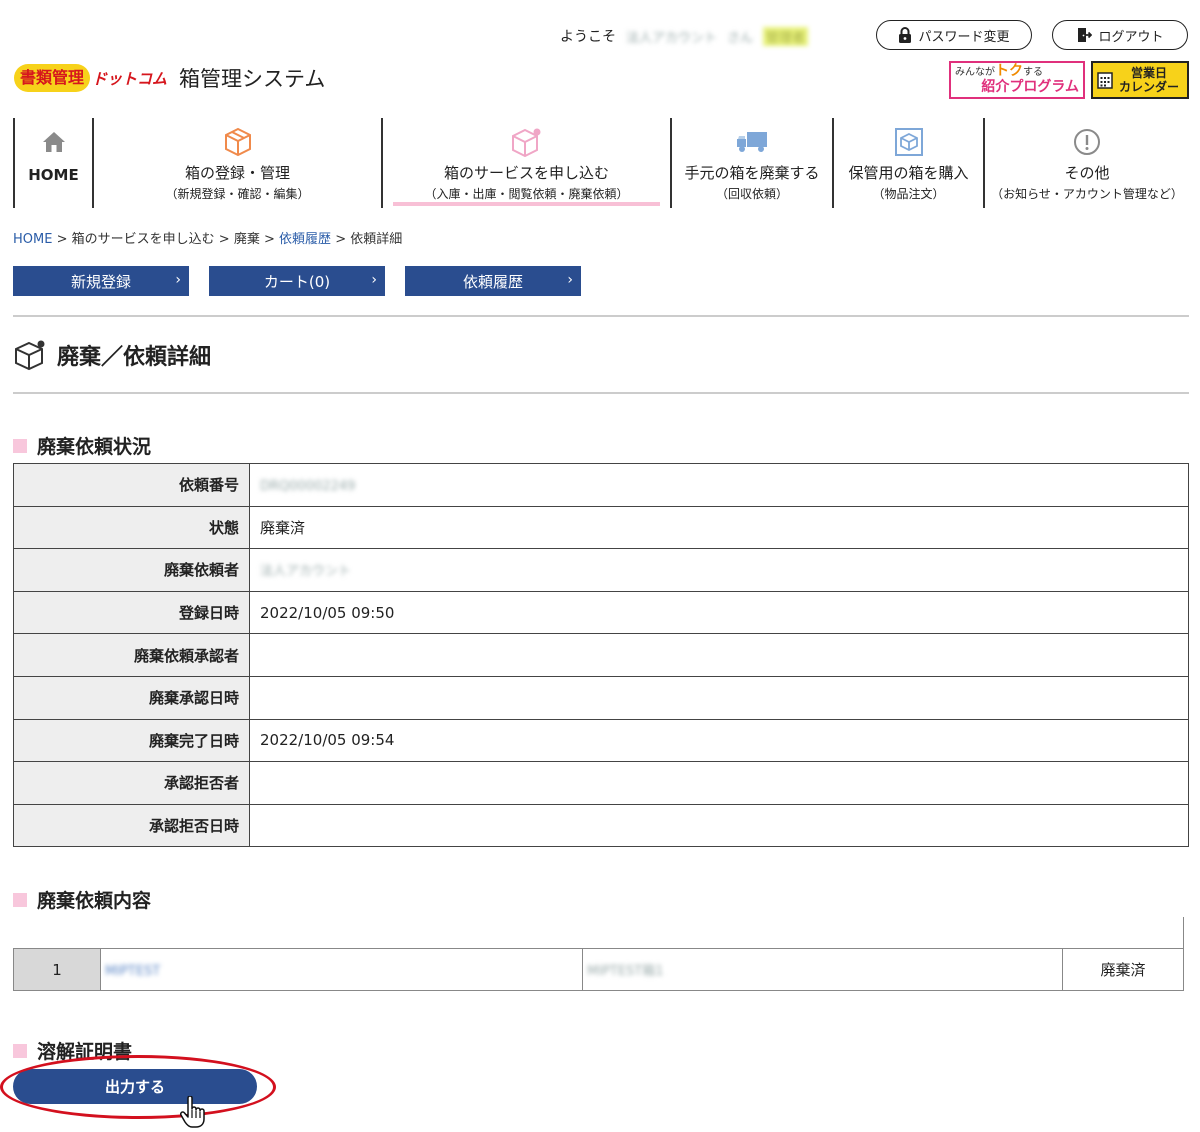  What do you see at coordinates (52, 163) in the screenshot?
I see `nav-home: HOME` at bounding box center [52, 163].